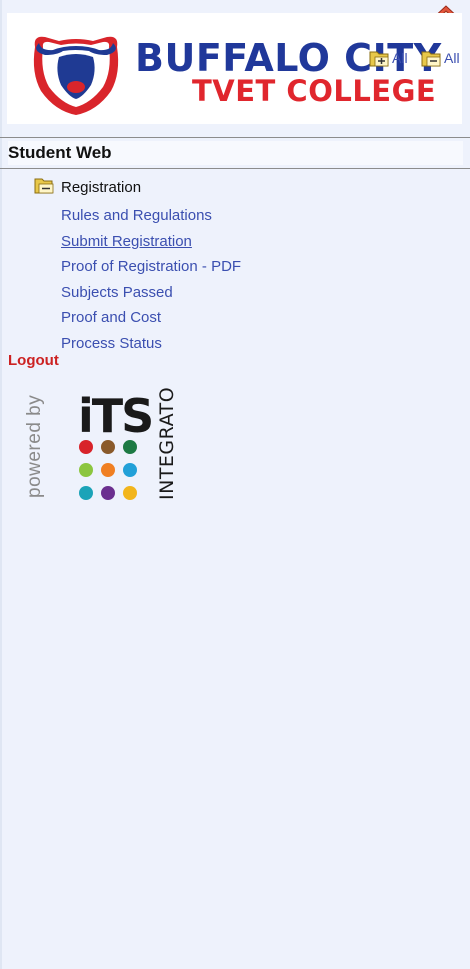 This screenshot has height=969, width=470. I want to click on open-folder-icon, so click(44, 185).